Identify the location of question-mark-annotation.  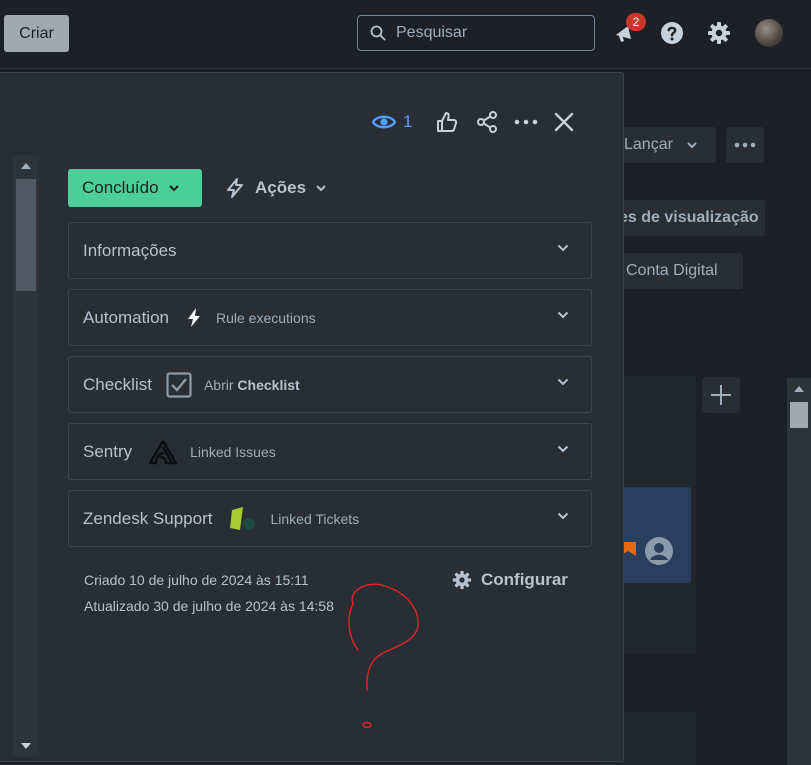
(383, 656).